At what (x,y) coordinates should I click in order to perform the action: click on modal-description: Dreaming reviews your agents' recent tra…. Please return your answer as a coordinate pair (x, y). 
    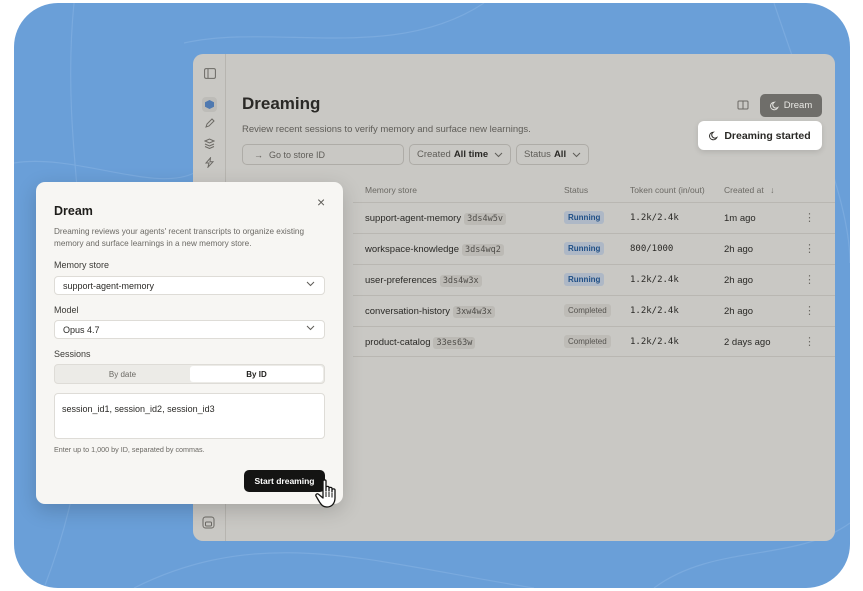
    Looking at the image, I should click on (179, 237).